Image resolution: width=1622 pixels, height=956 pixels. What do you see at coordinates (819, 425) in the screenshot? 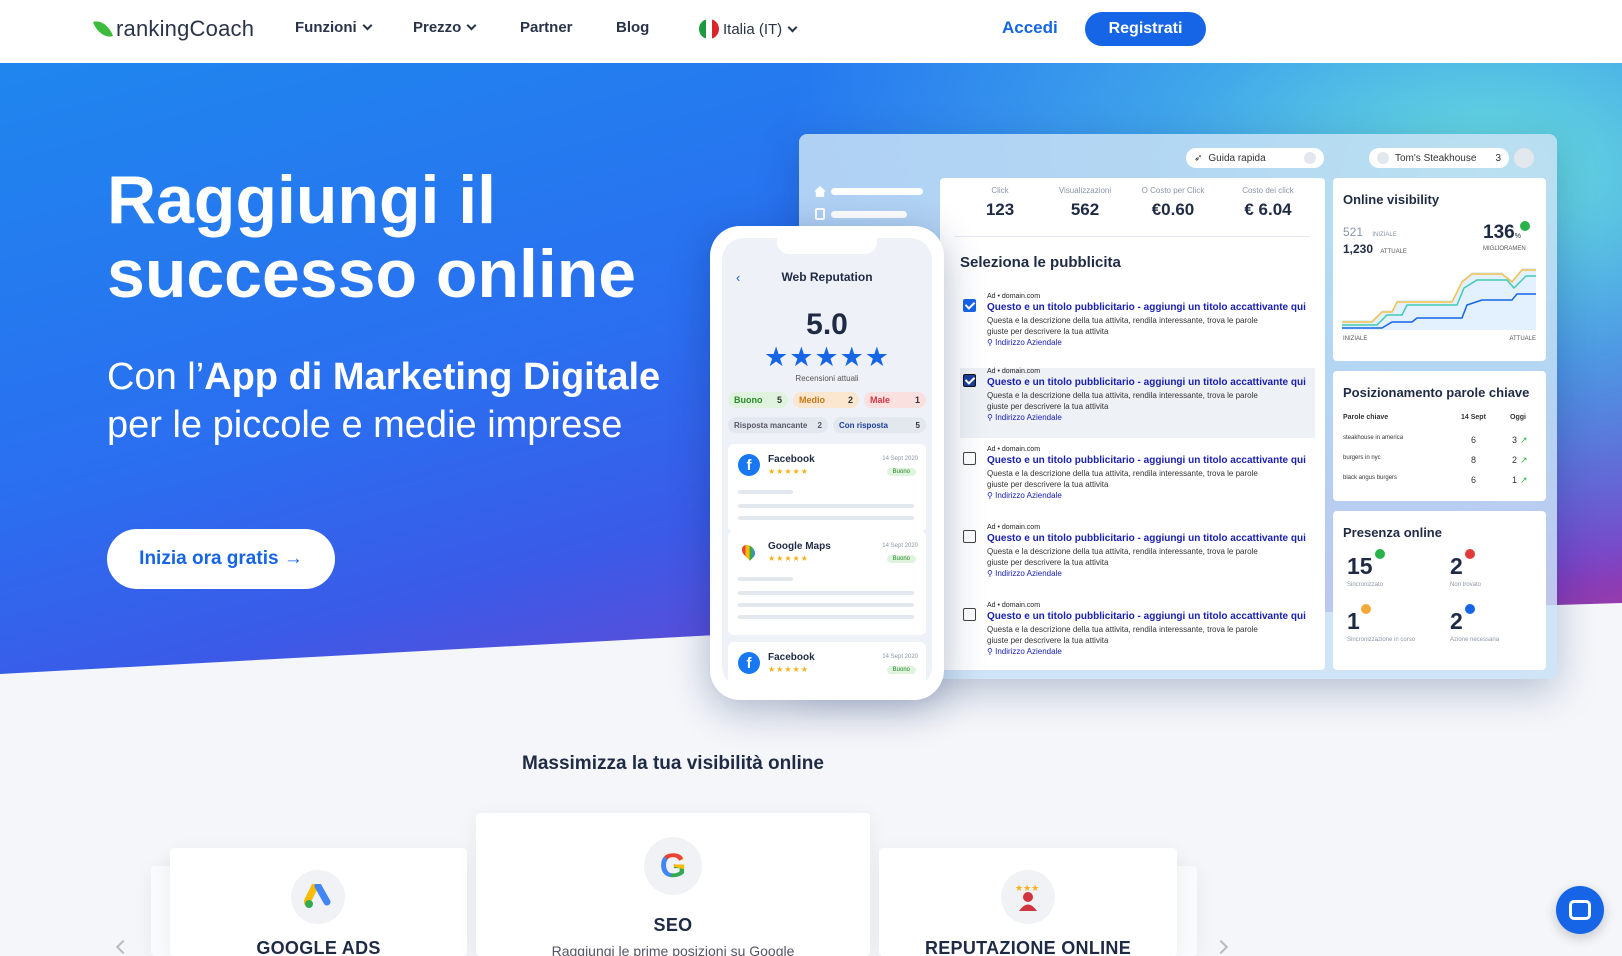
I see `chip-count: 2` at bounding box center [819, 425].